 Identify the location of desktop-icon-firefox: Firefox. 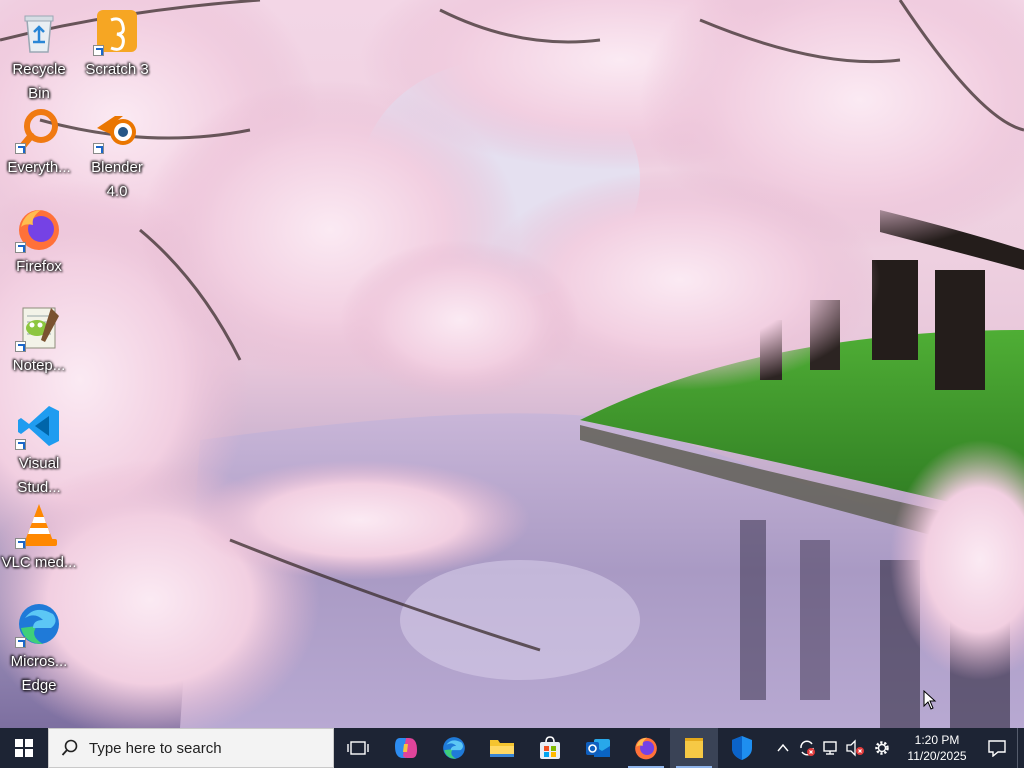
(39, 242).